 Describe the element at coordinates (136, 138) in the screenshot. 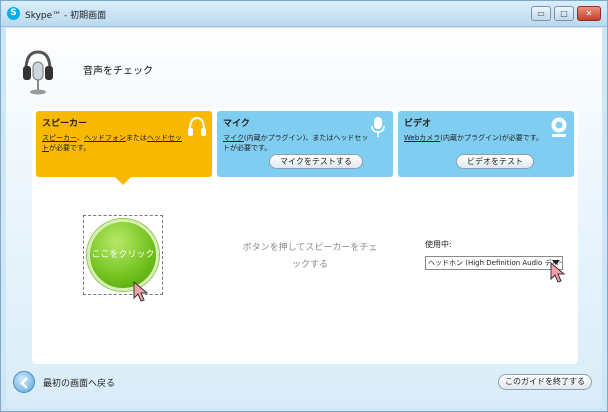

I see `or-text: または` at that location.